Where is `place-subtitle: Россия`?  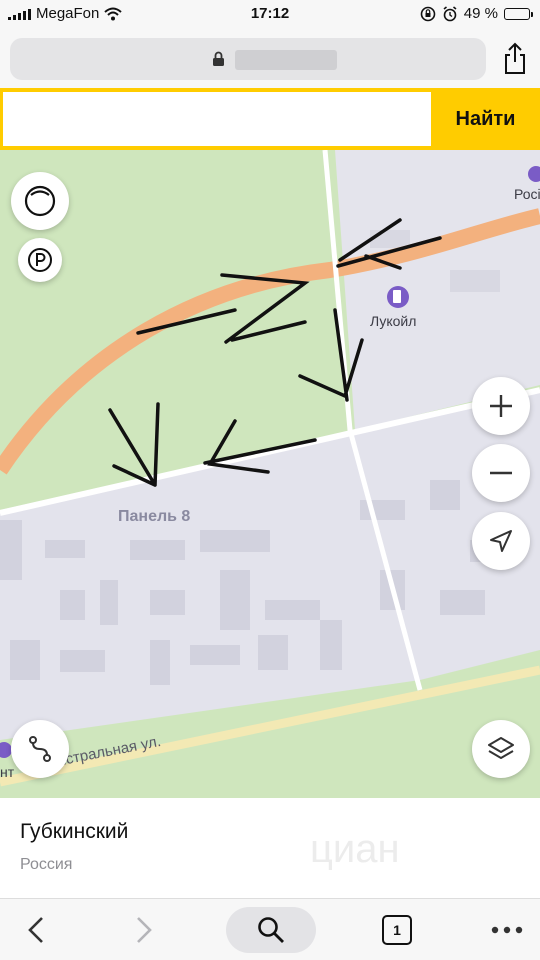 place-subtitle: Россия is located at coordinates (46, 864).